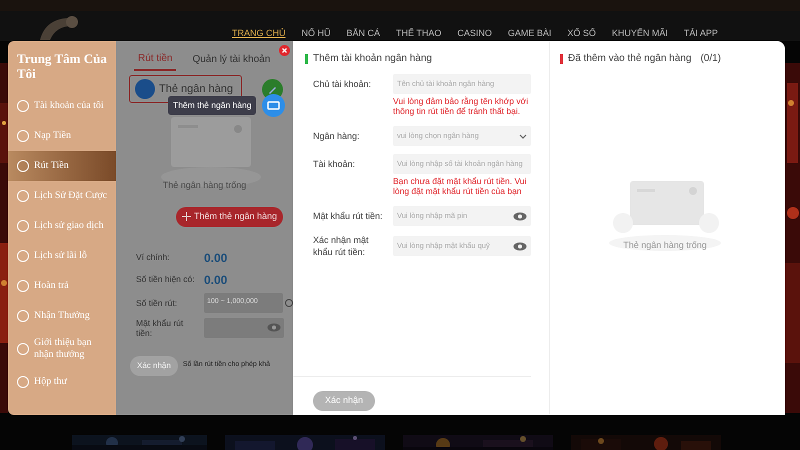 This screenshot has width=800, height=450. What do you see at coordinates (259, 33) in the screenshot?
I see `nav-link: TRANG CHỦ` at bounding box center [259, 33].